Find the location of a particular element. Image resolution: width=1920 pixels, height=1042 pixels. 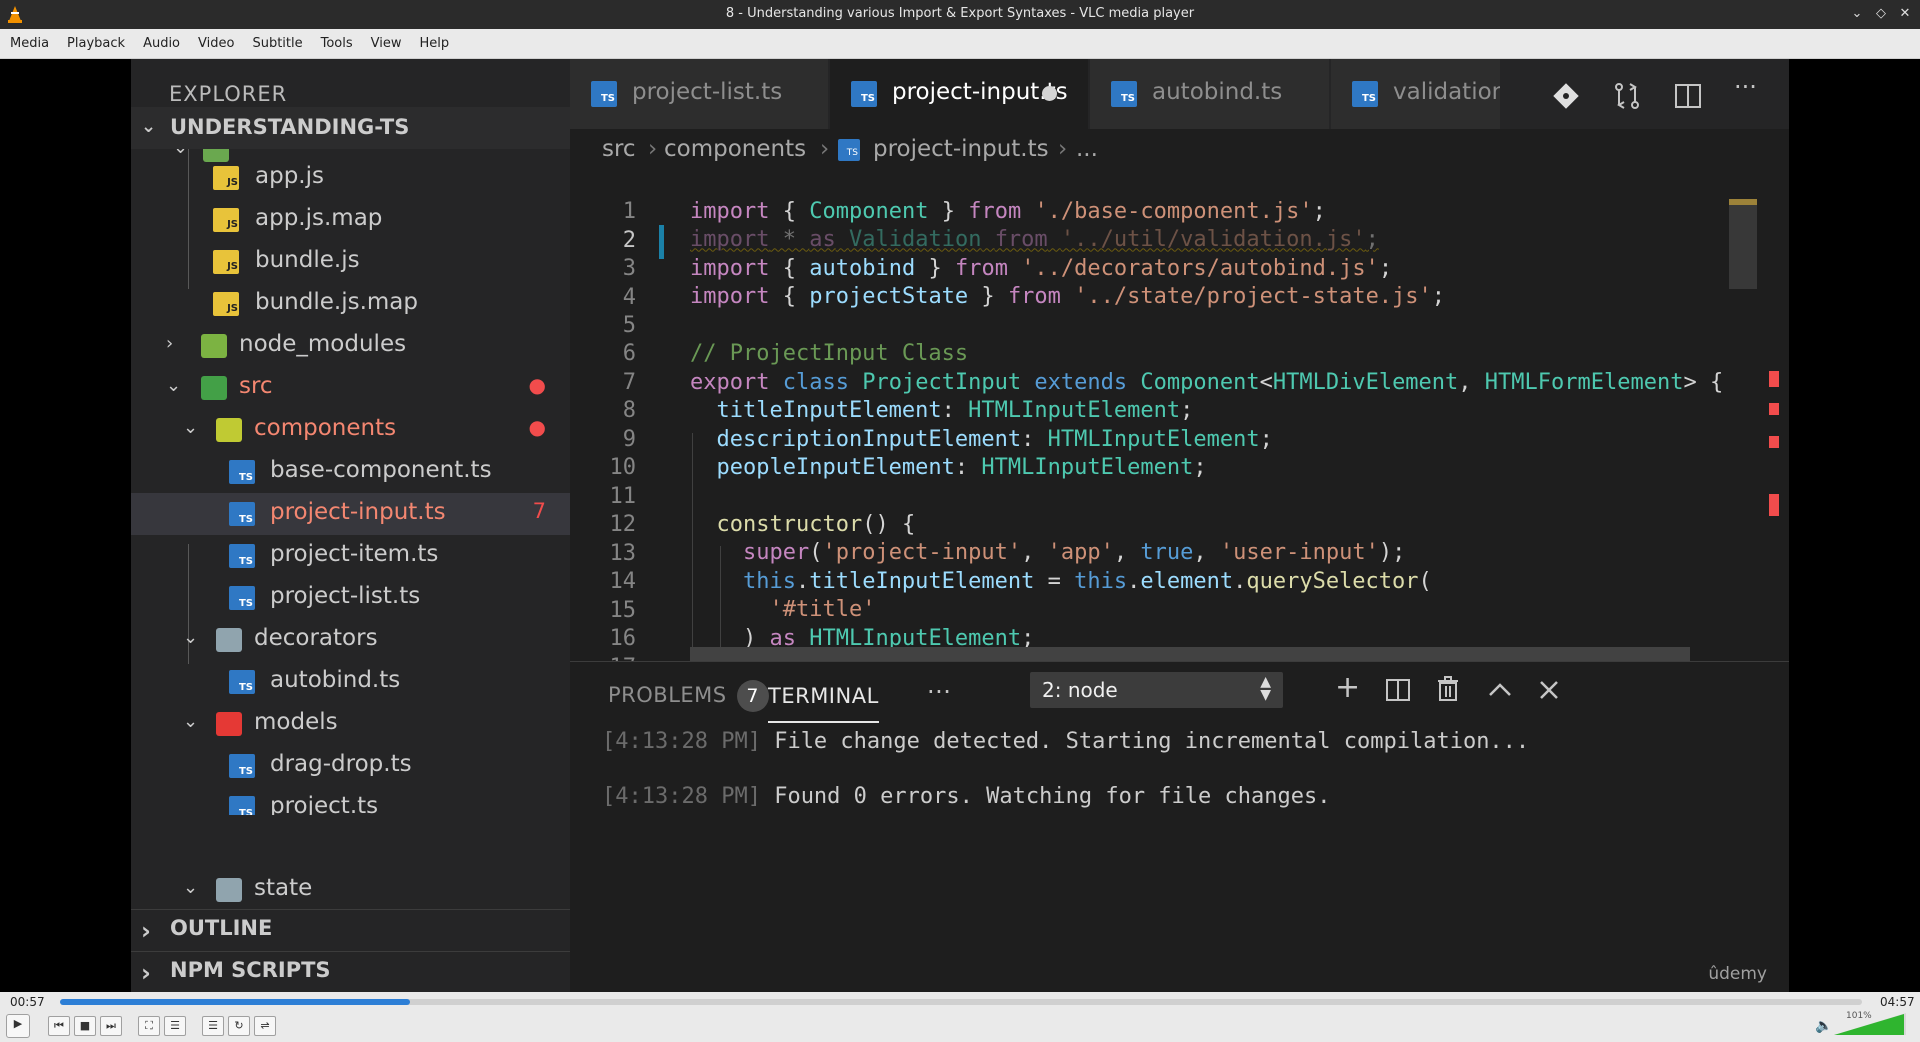

split-terminal-icon is located at coordinates (1398, 690).